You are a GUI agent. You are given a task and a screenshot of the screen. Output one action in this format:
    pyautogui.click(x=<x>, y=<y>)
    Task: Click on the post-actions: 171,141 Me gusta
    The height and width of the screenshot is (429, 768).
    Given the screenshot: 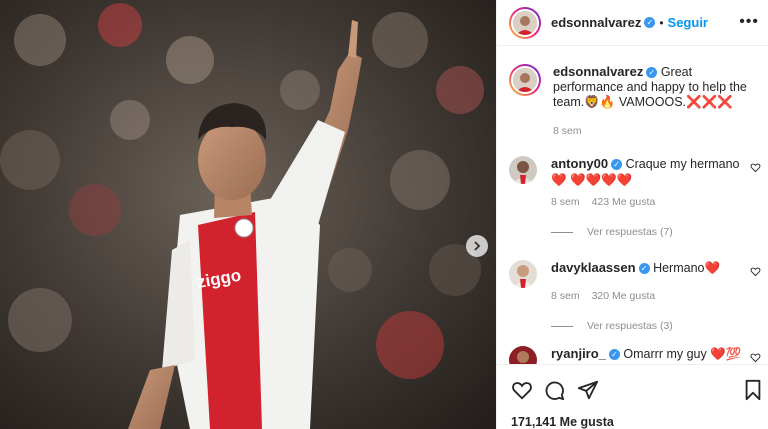 What is the action you would take?
    pyautogui.click(x=632, y=396)
    